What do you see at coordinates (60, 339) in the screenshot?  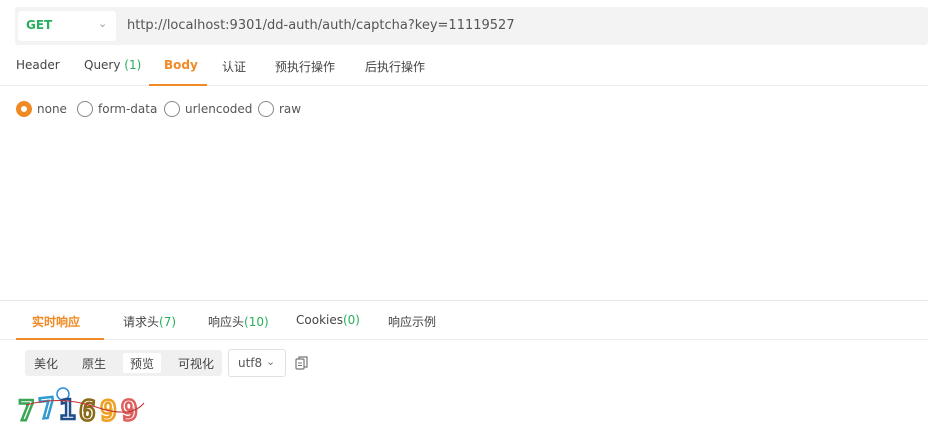 I see `active-response-tab-indicator` at bounding box center [60, 339].